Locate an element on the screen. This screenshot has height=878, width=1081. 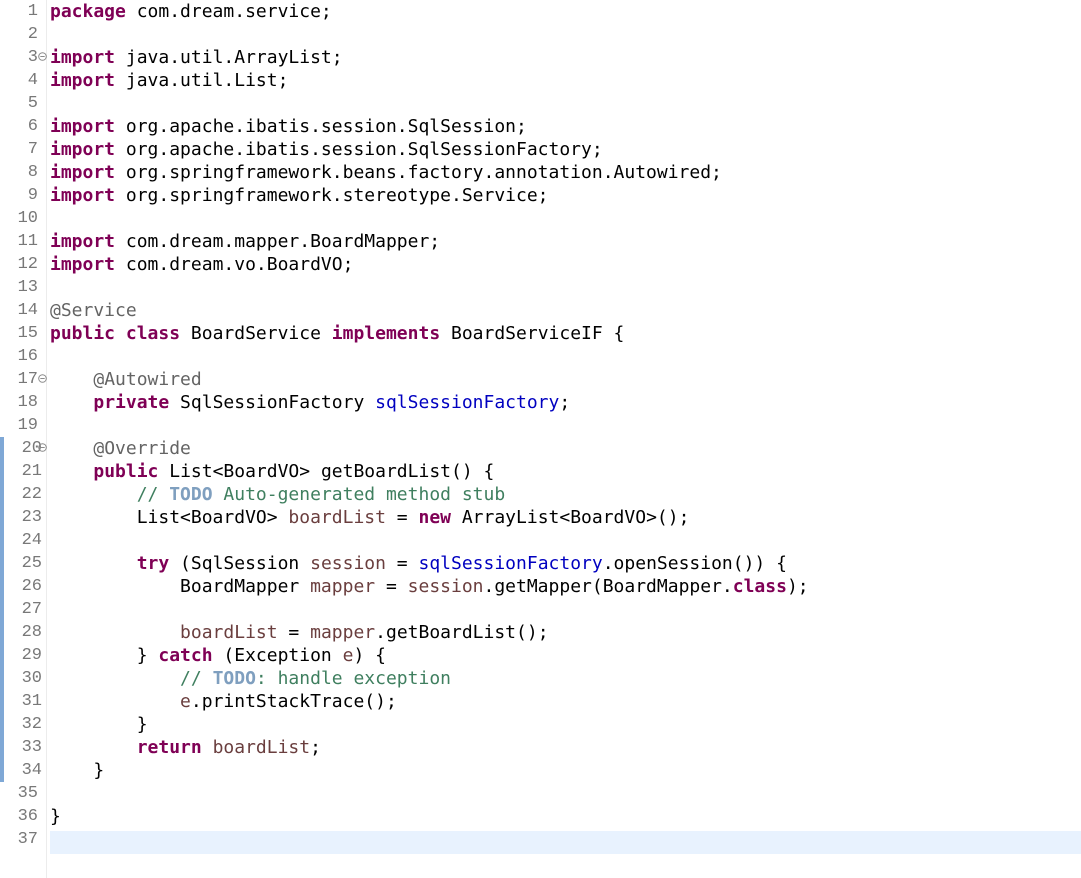
line-number: 3 is located at coordinates (32, 57).